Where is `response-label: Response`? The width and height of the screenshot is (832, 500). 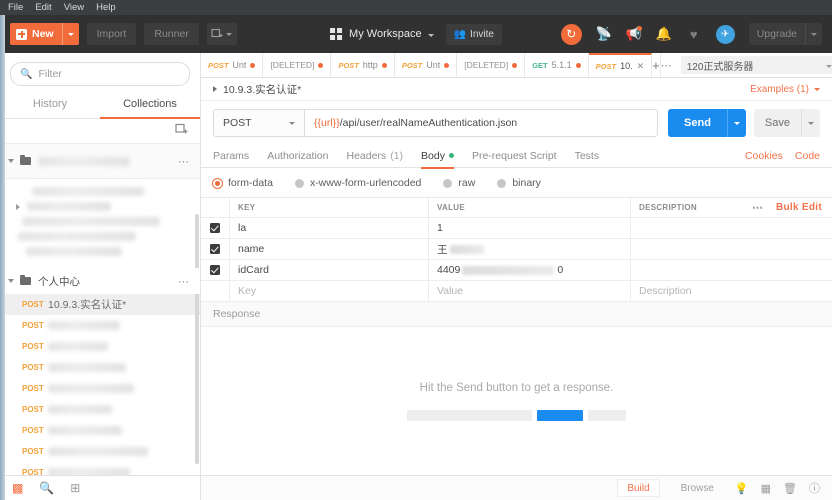
response-label: Response is located at coordinates (237, 314).